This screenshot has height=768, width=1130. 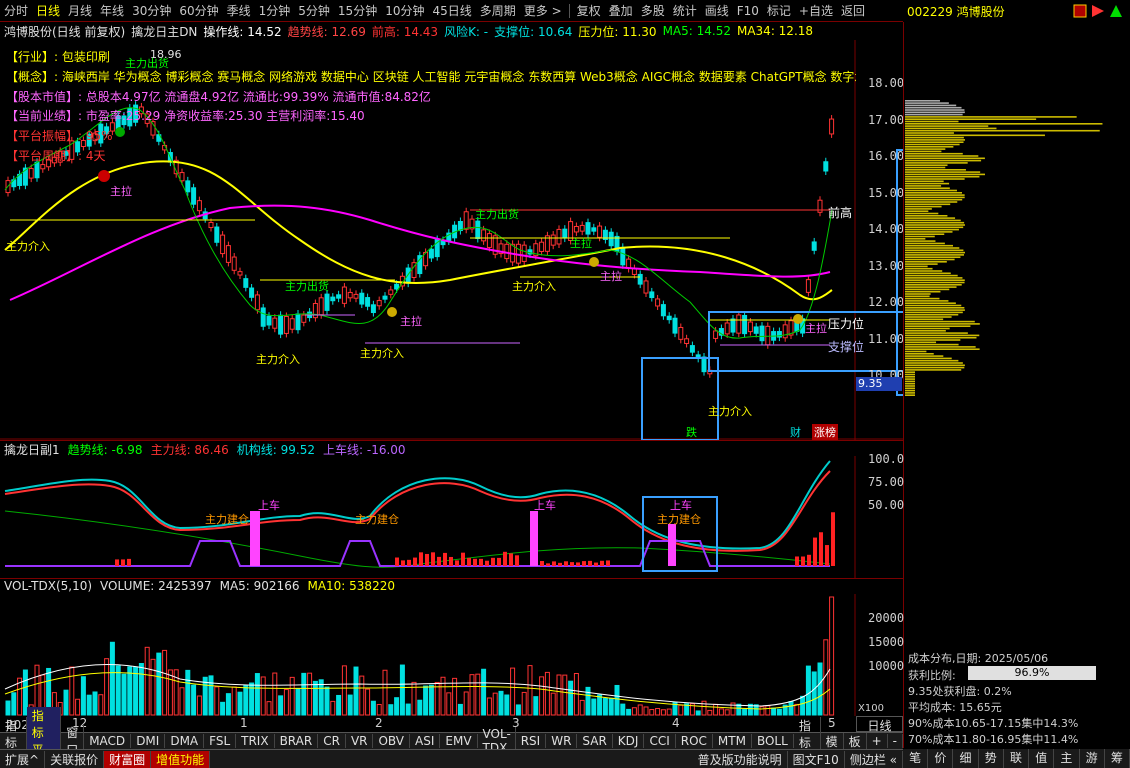 What do you see at coordinates (498, 10) in the screenshot?
I see `period-tab: 多周期` at bounding box center [498, 10].